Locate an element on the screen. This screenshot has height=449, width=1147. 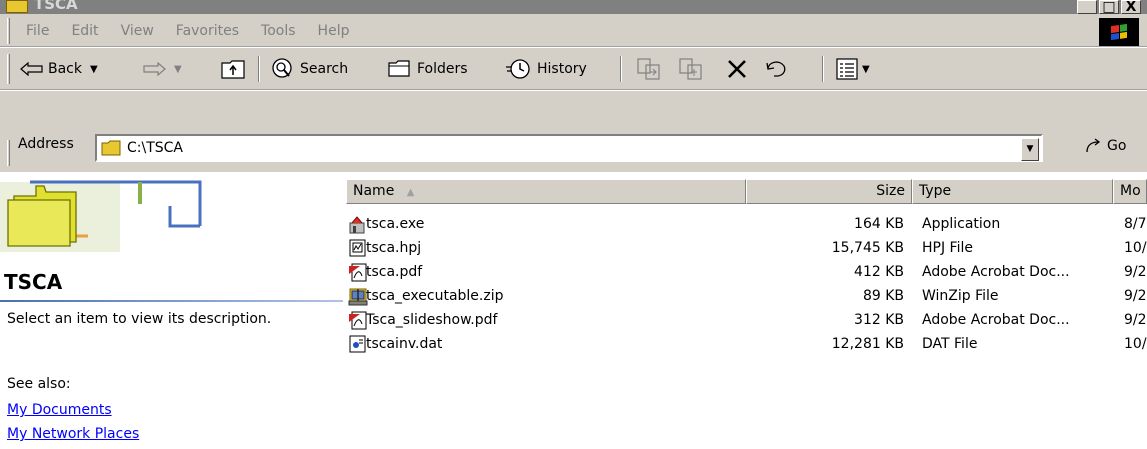
zip-icon is located at coordinates (358, 297).